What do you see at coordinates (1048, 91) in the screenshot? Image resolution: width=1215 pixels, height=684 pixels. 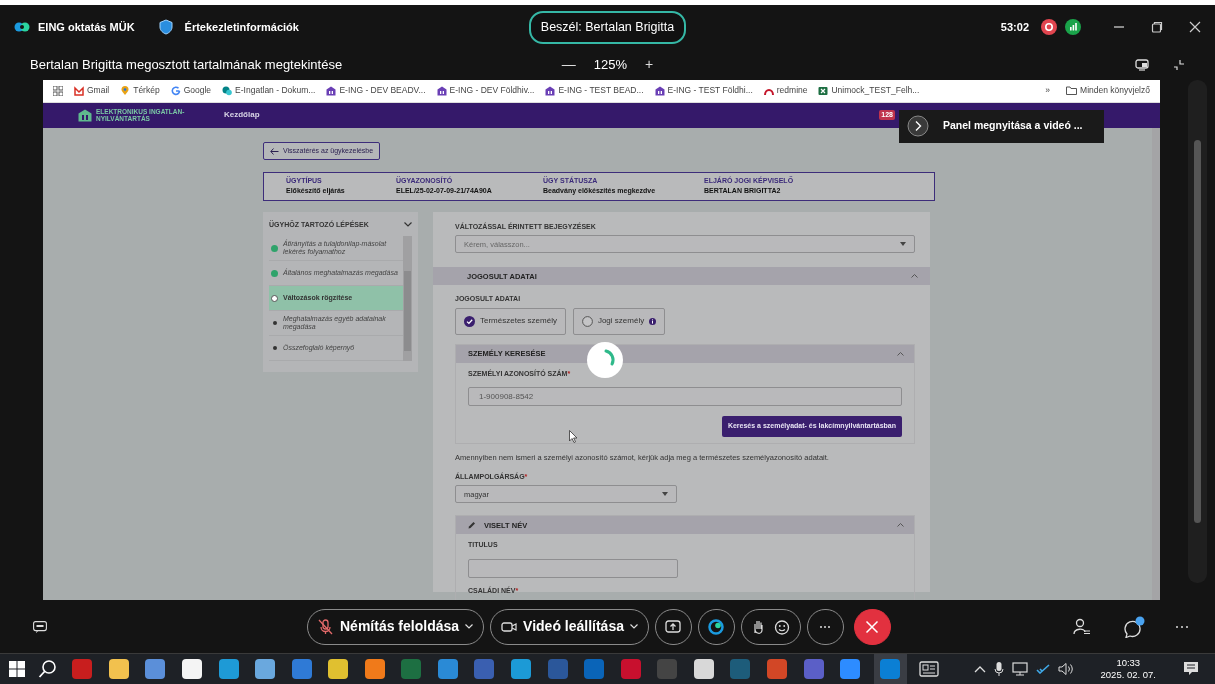 I see `bookmarks-overflow-button: »` at bounding box center [1048, 91].